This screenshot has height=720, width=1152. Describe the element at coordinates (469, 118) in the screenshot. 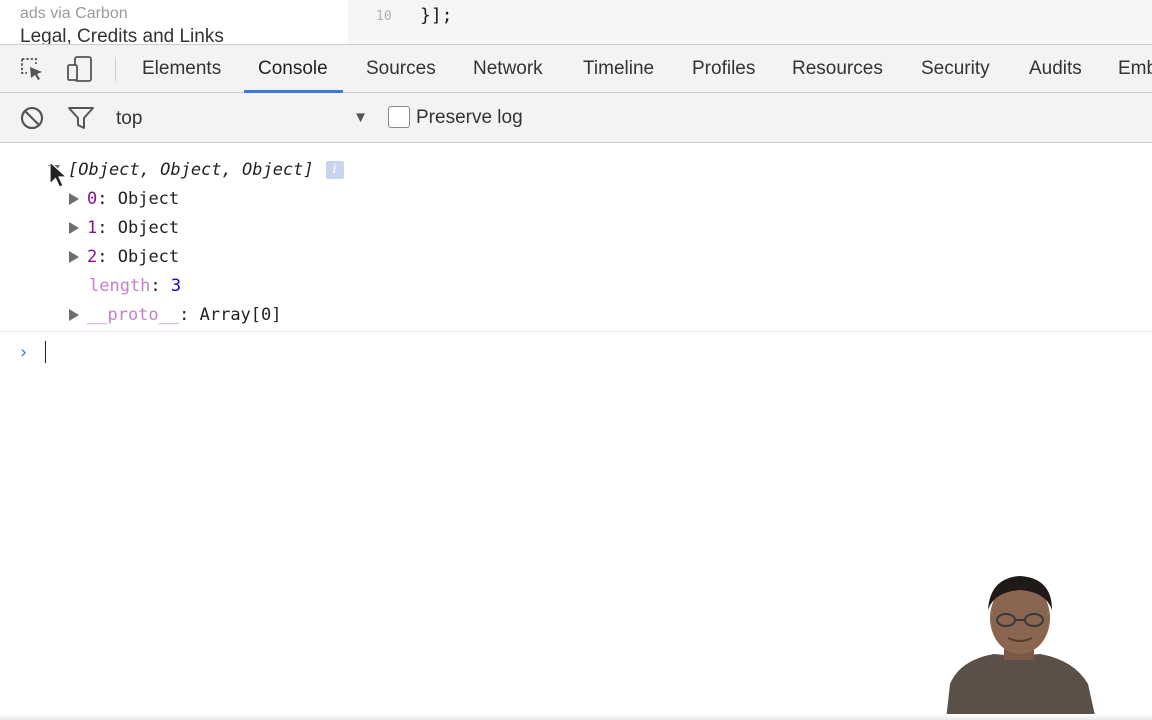

I see `preserve-log-label: Preserve log` at that location.